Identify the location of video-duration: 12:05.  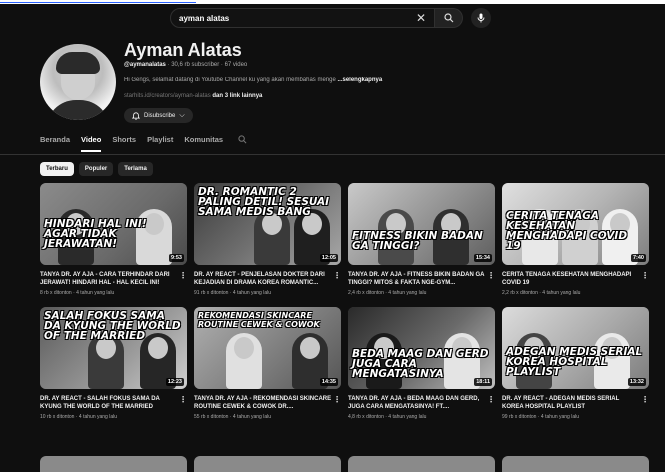
(328, 258).